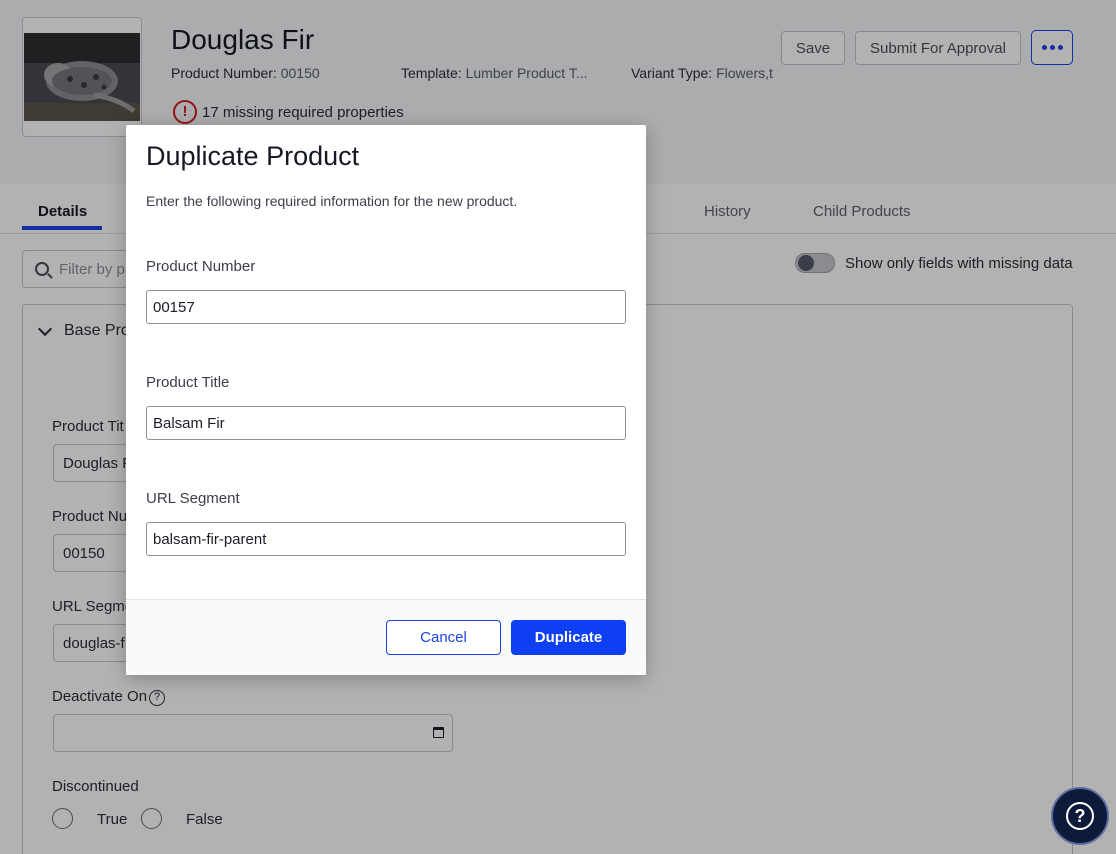  What do you see at coordinates (201, 266) in the screenshot?
I see `new-product-number-label: Product Number` at bounding box center [201, 266].